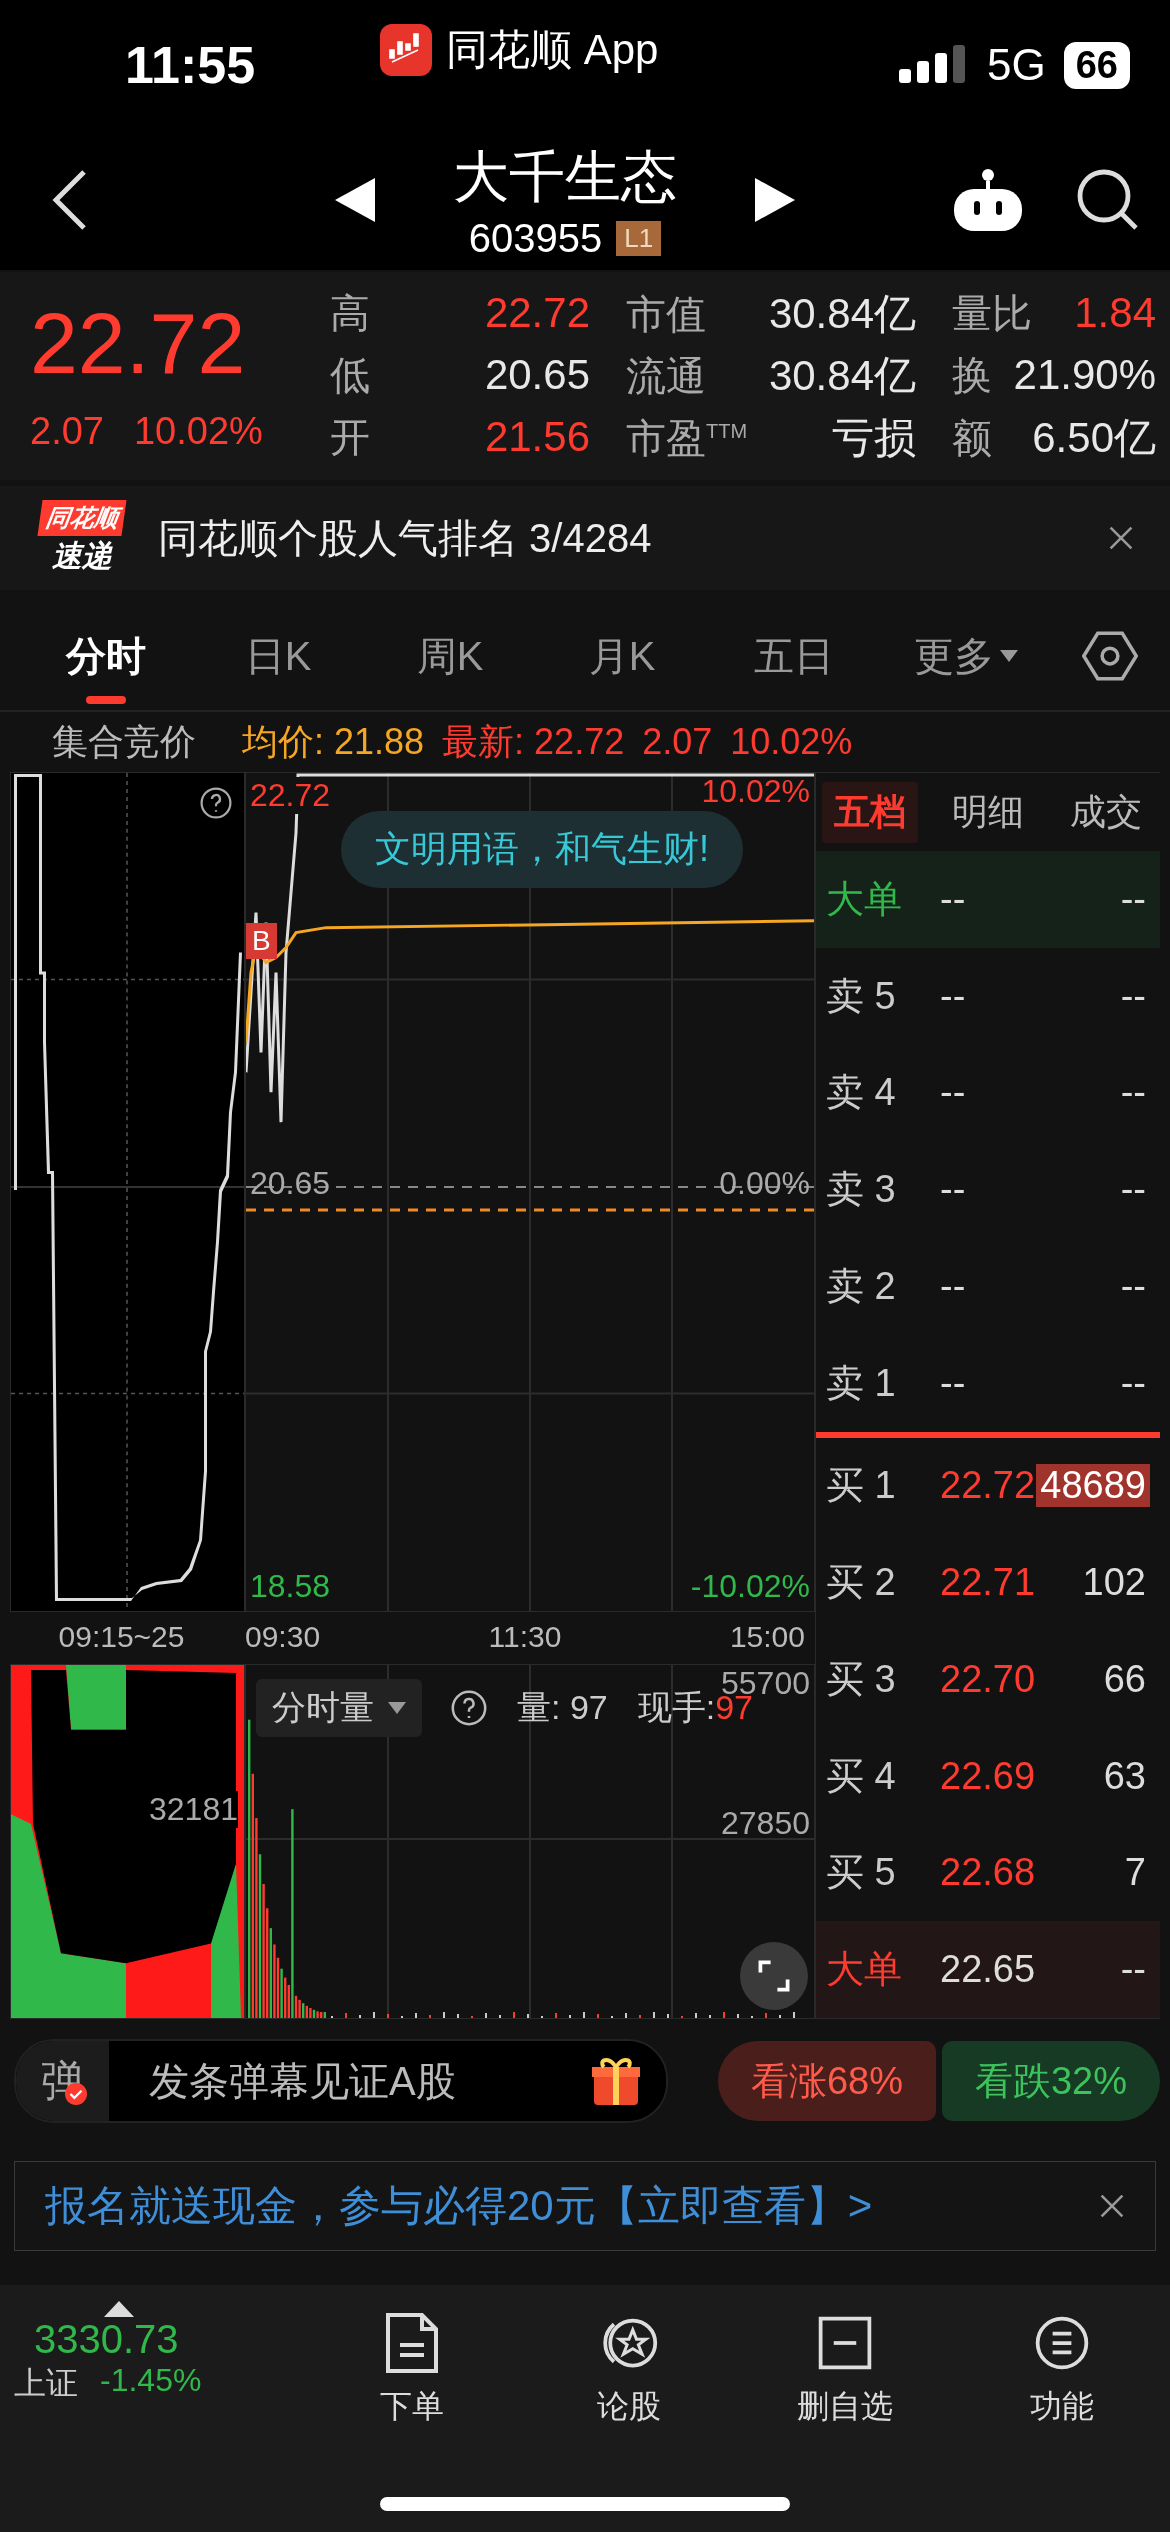 This screenshot has height=2532, width=1170. I want to click on axis-label: 32181, so click(193, 1809).